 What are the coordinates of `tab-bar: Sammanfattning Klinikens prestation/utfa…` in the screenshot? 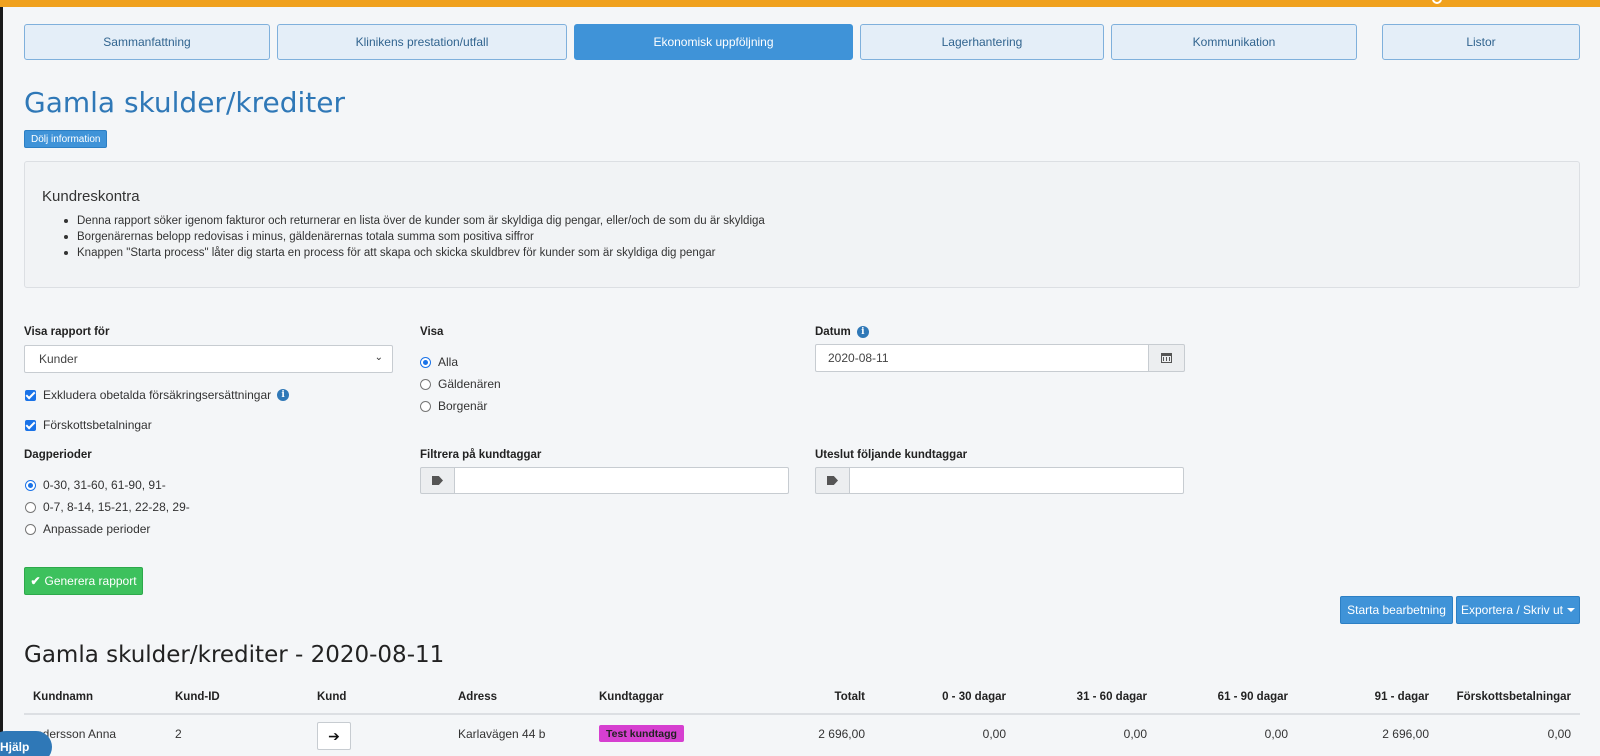 It's located at (802, 42).